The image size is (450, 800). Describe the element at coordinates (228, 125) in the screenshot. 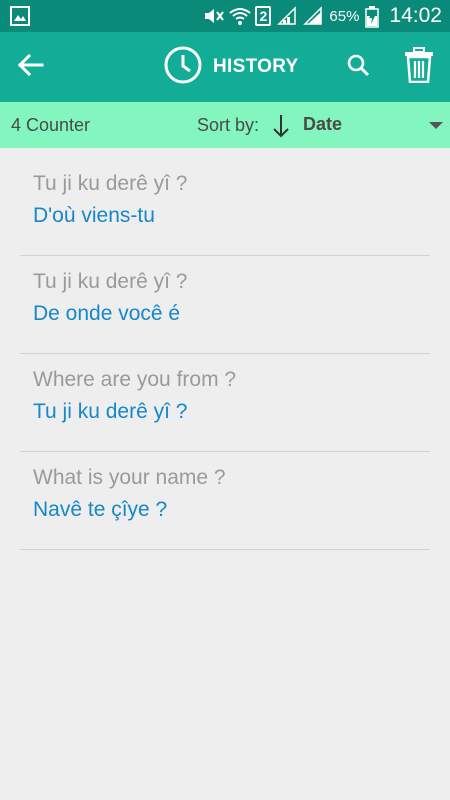

I see `sort-label: Sort by:` at that location.